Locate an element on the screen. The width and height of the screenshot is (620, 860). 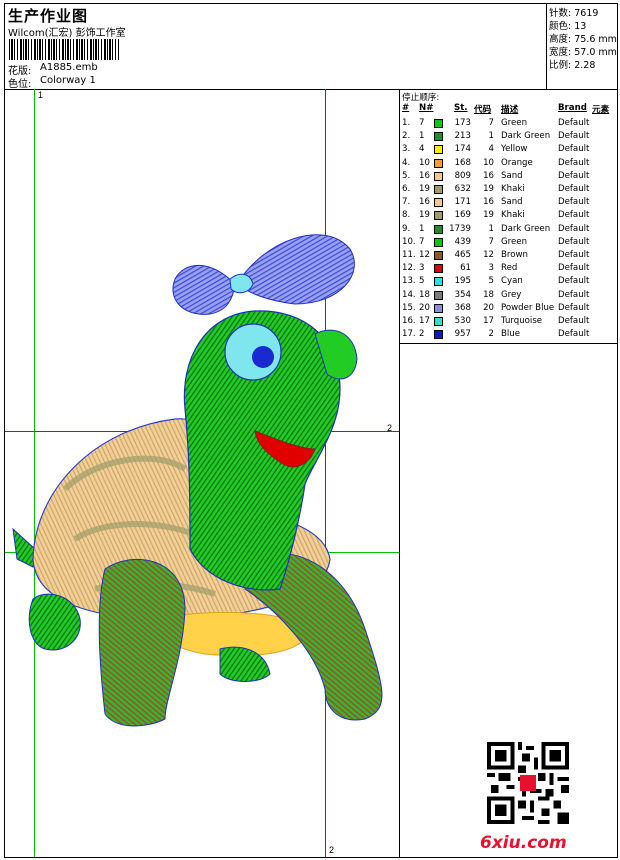
row-needle: 2 is located at coordinates (422, 334).